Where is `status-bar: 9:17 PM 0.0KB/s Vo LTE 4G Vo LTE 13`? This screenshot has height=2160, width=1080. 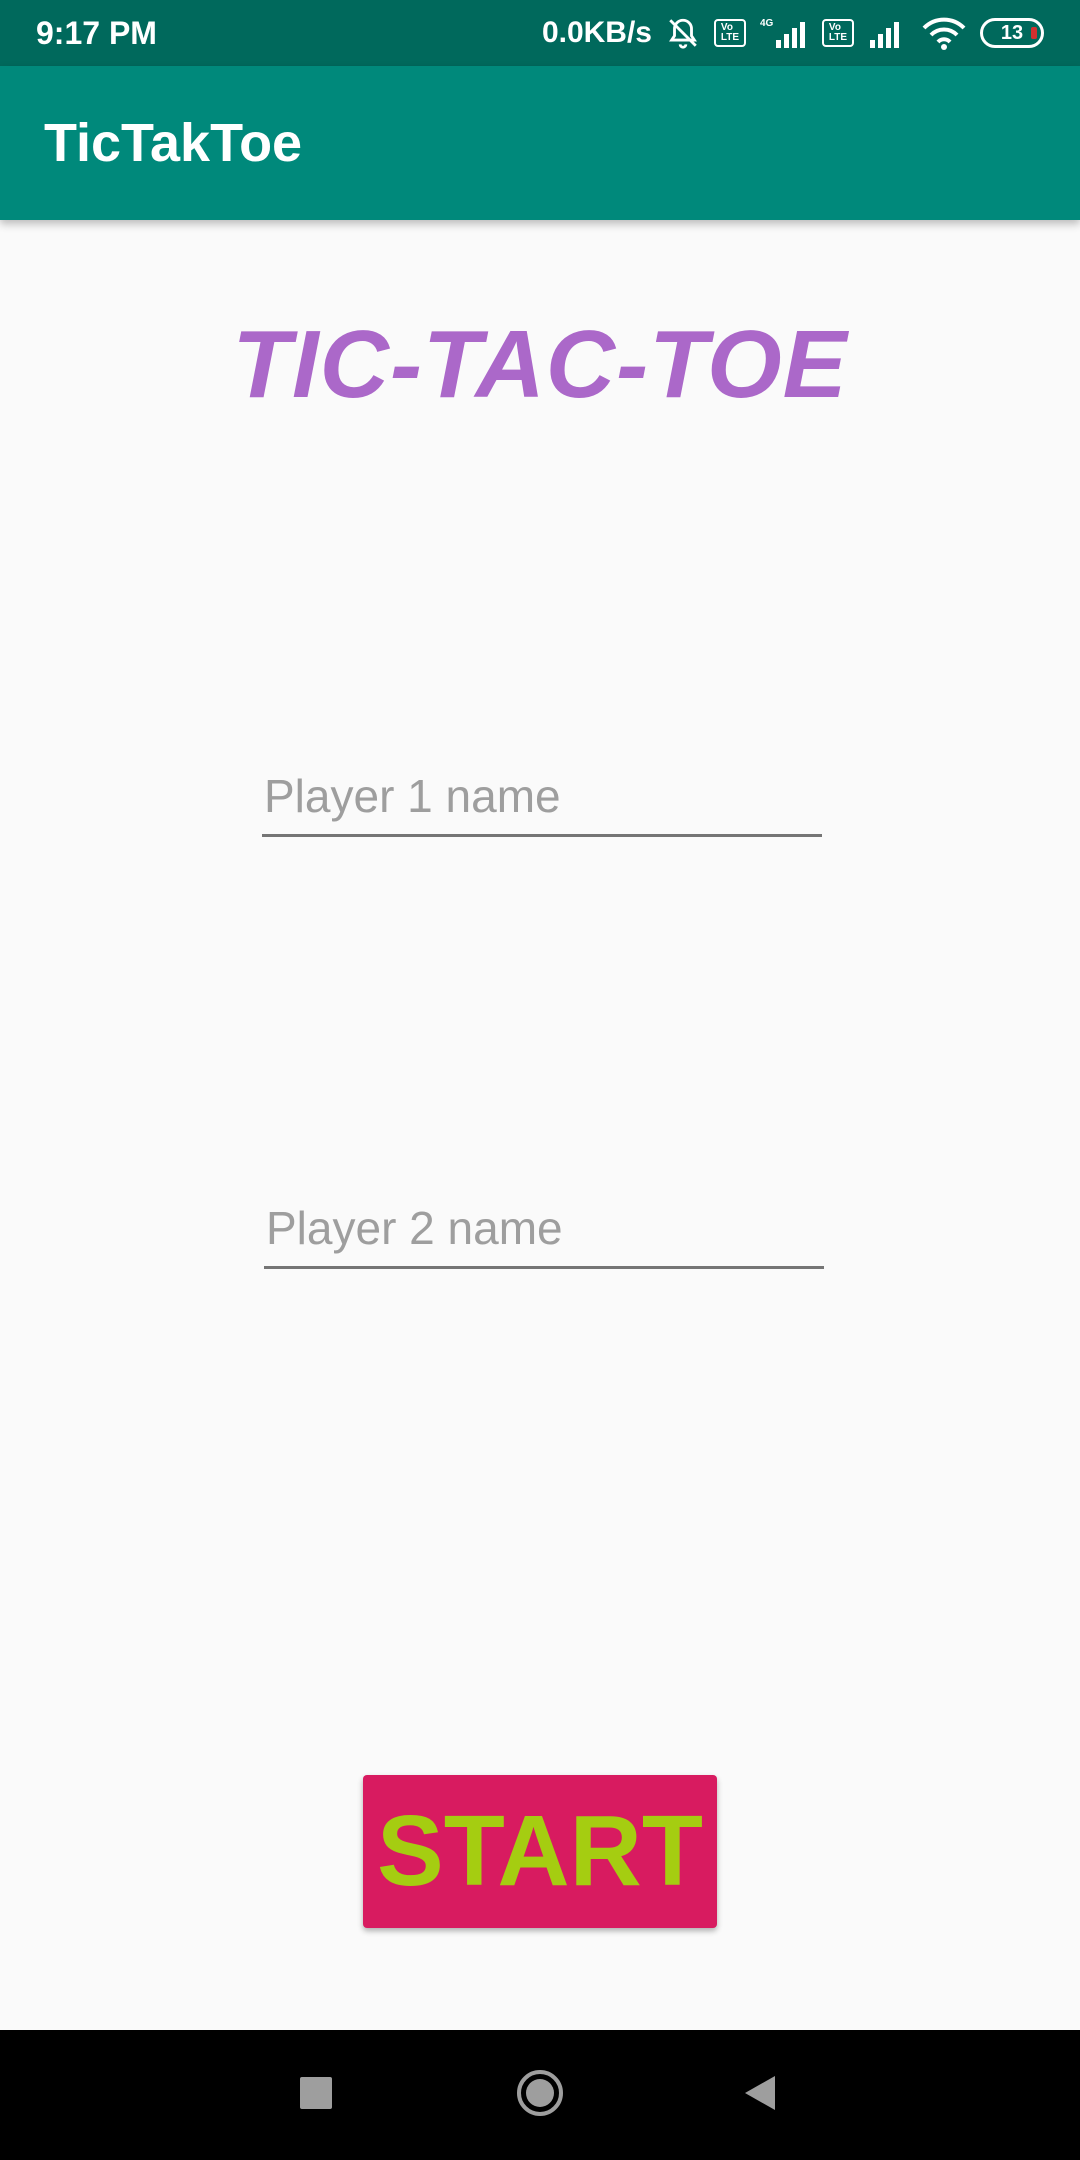
status-bar: 9:17 PM 0.0KB/s Vo LTE 4G Vo LTE 13 is located at coordinates (540, 33).